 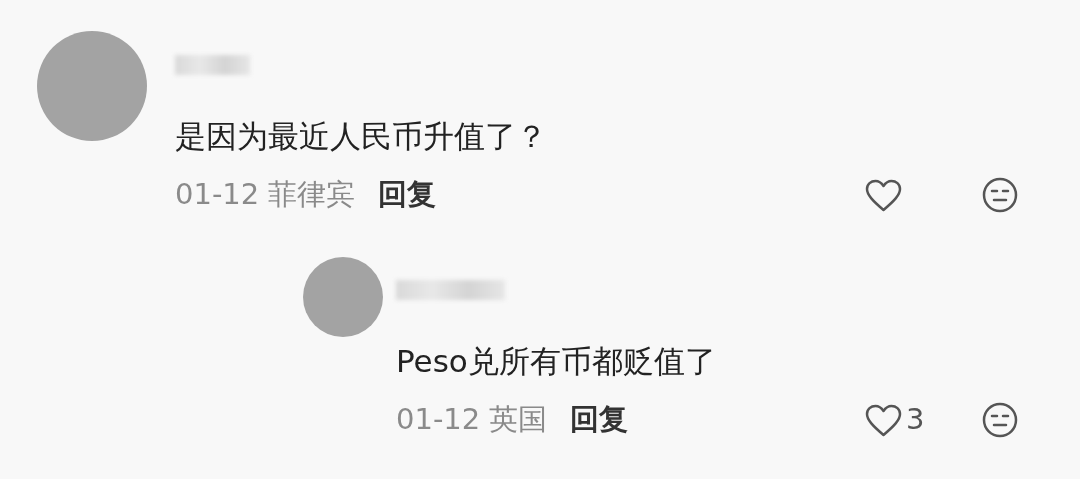 What do you see at coordinates (361, 137) in the screenshot?
I see `comment-text: 是因为最近人民币升值了？` at bounding box center [361, 137].